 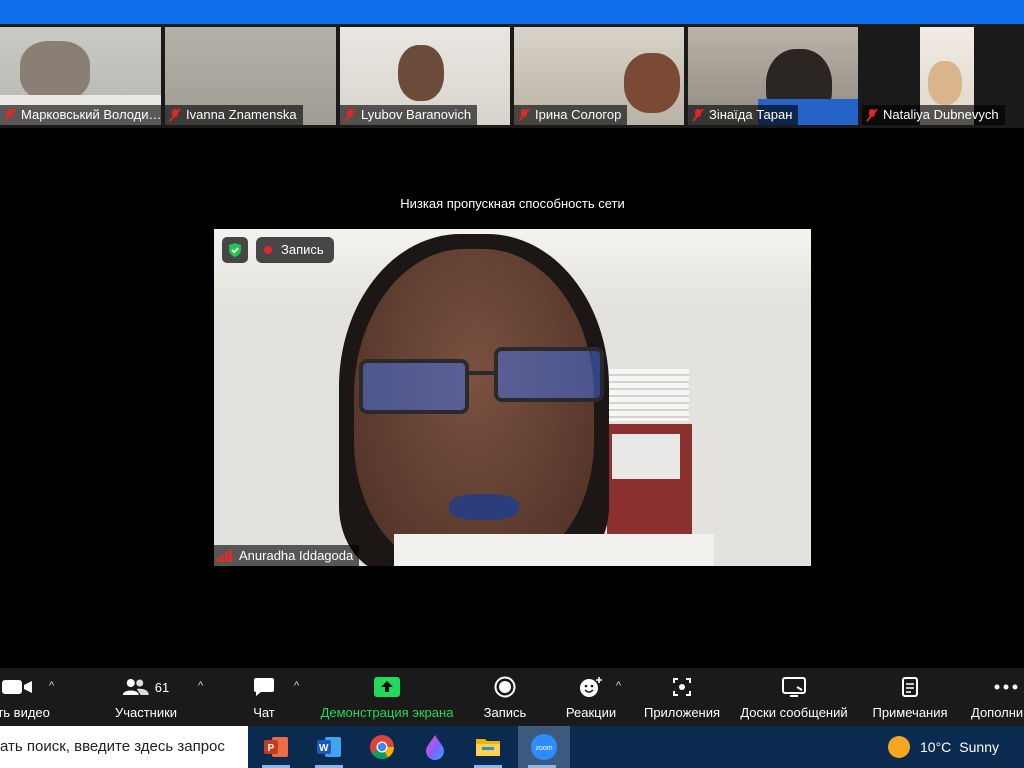 I want to click on participant-tile: Lyubov Baranovich, so click(x=425, y=76).